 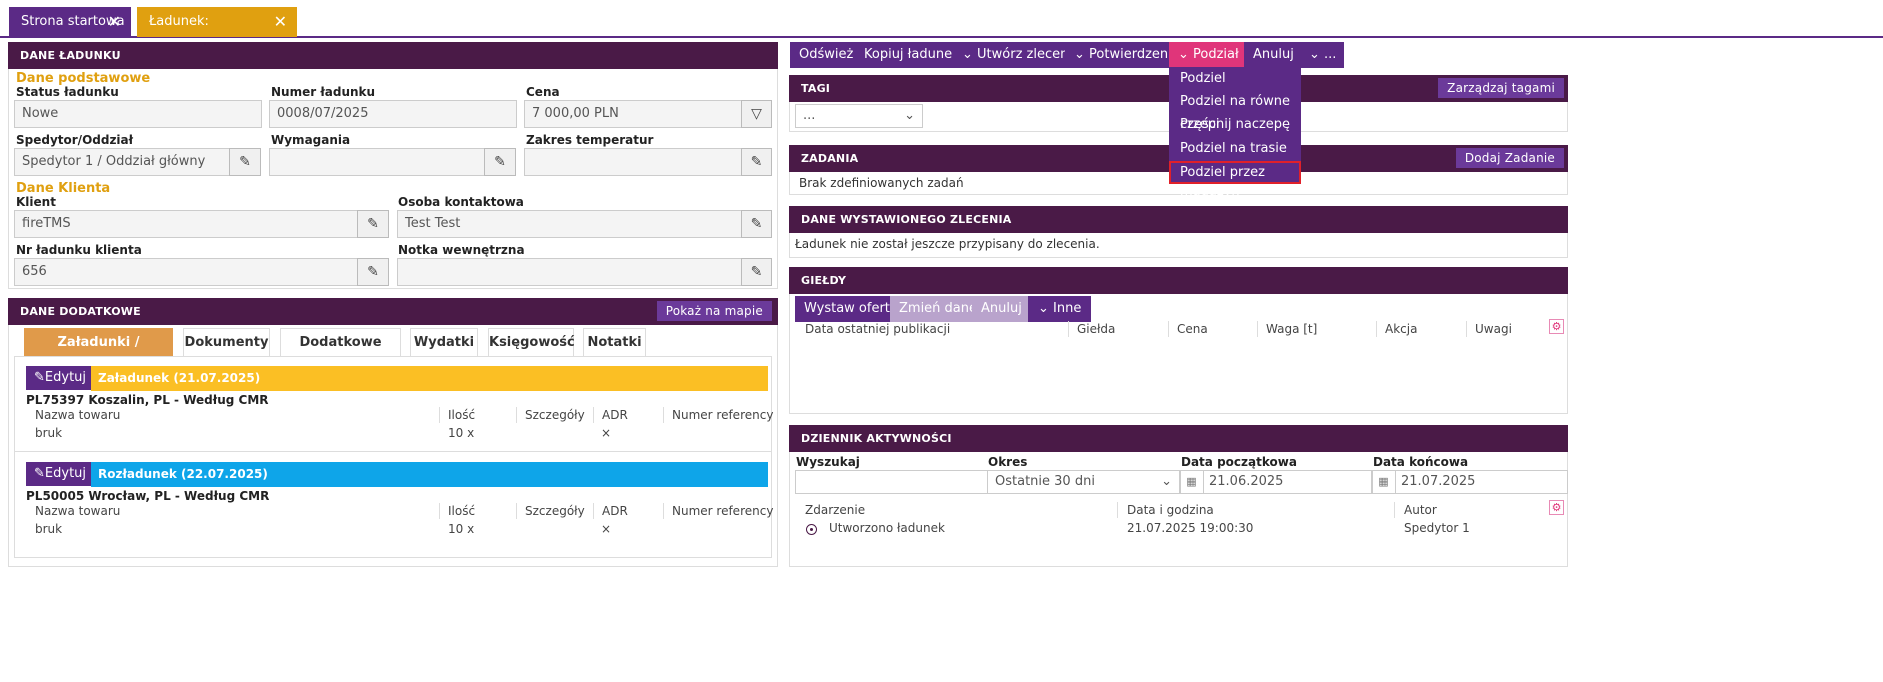 What do you see at coordinates (1420, 510) in the screenshot?
I see `col-author: Autor` at bounding box center [1420, 510].